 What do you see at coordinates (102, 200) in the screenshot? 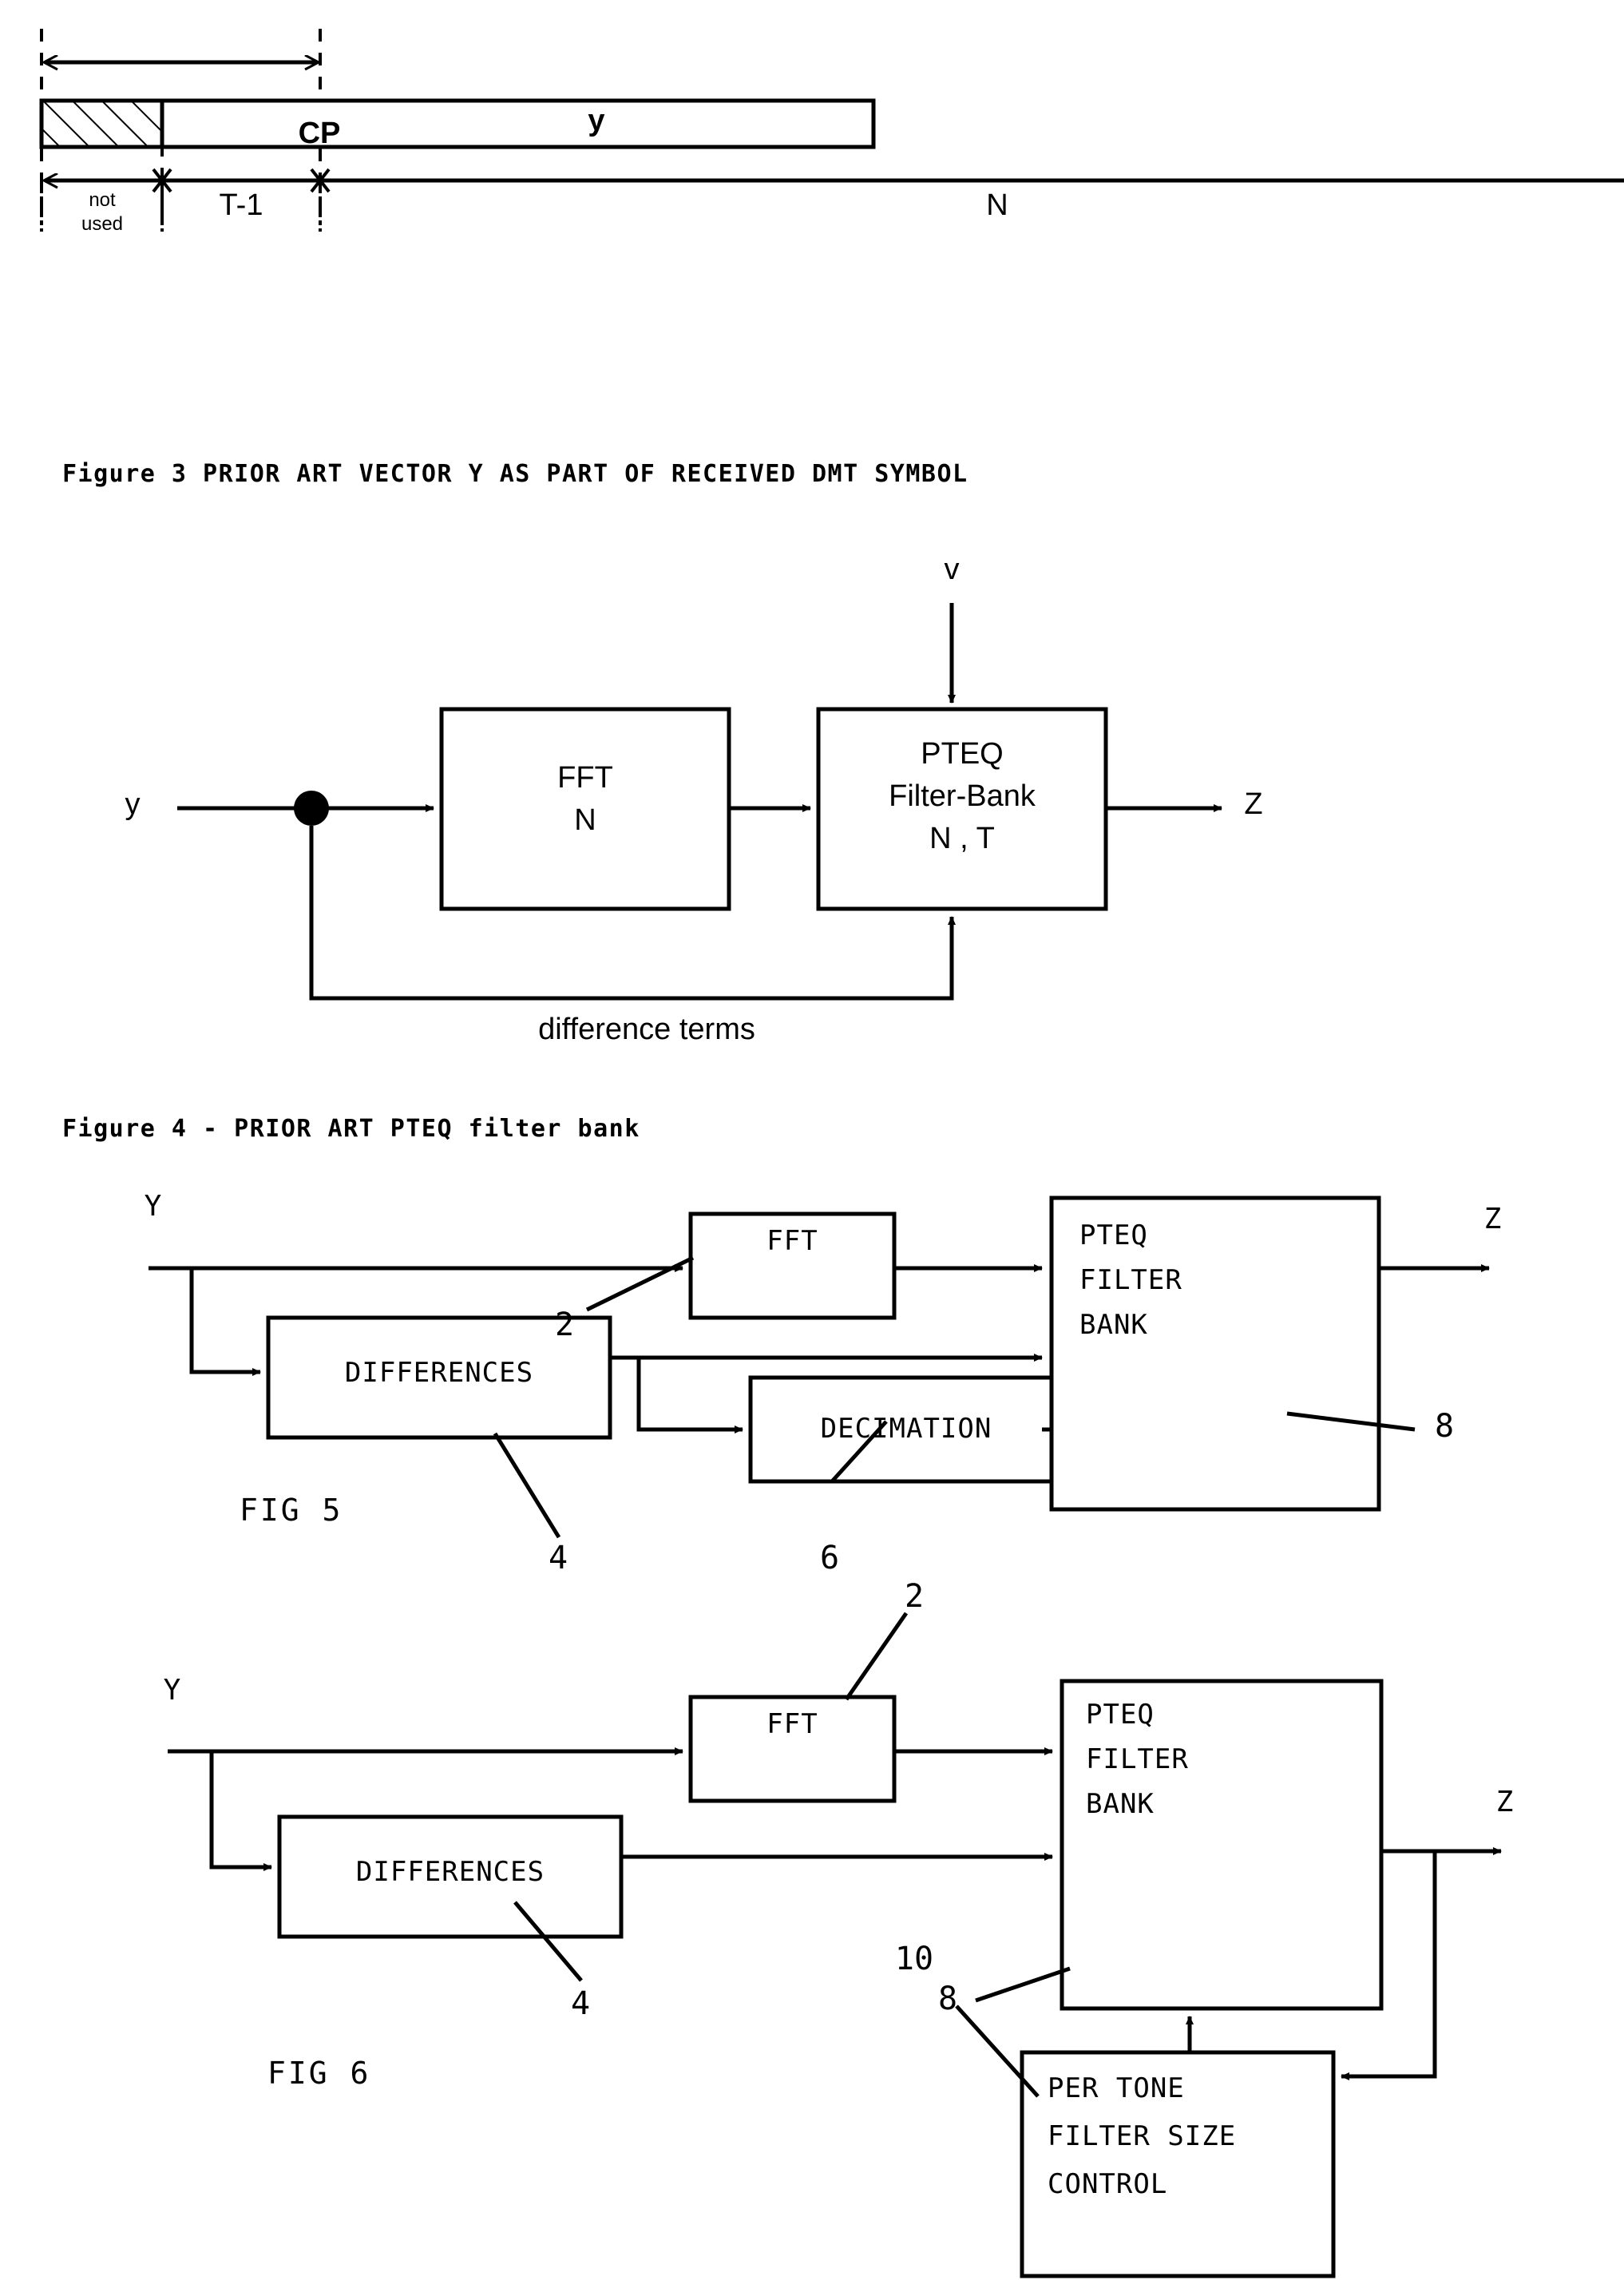
I see `not-used-label-line1: not` at bounding box center [102, 200].